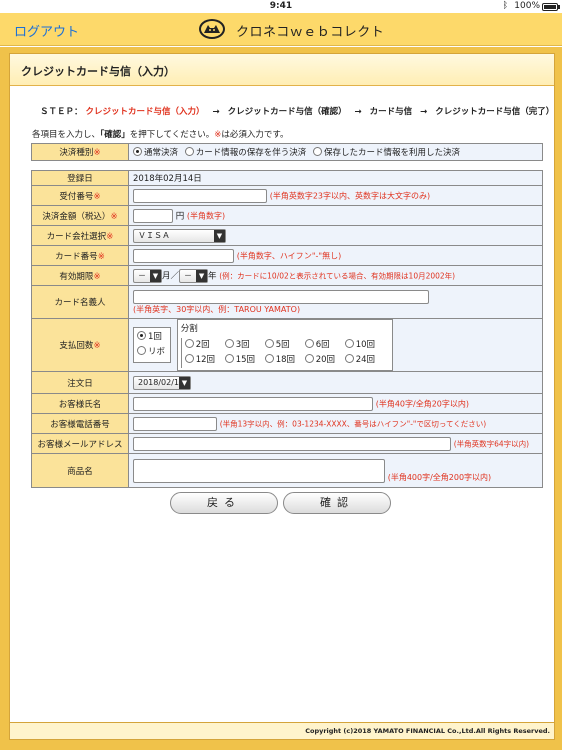 The width and height of the screenshot is (562, 750). What do you see at coordinates (229, 358) in the screenshot?
I see `installments-15-radio` at bounding box center [229, 358].